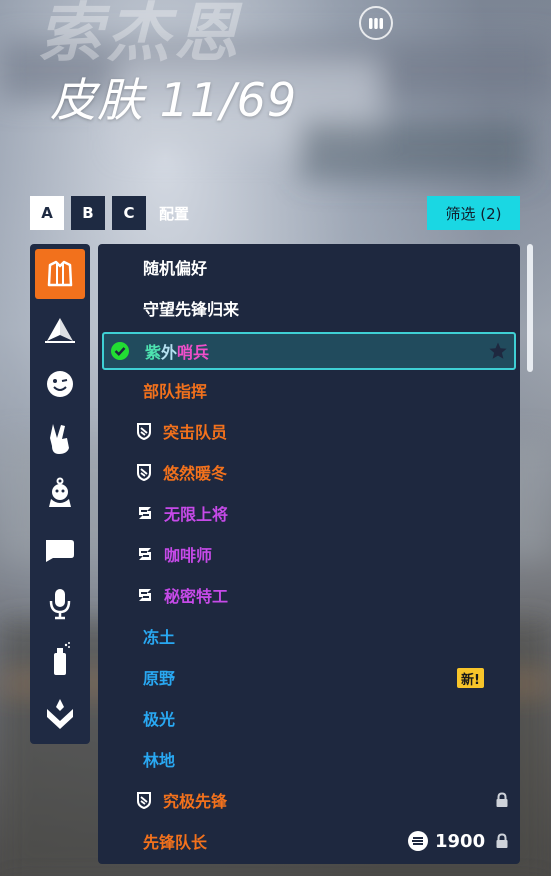  I want to click on category-spray-wings, so click(60, 330).